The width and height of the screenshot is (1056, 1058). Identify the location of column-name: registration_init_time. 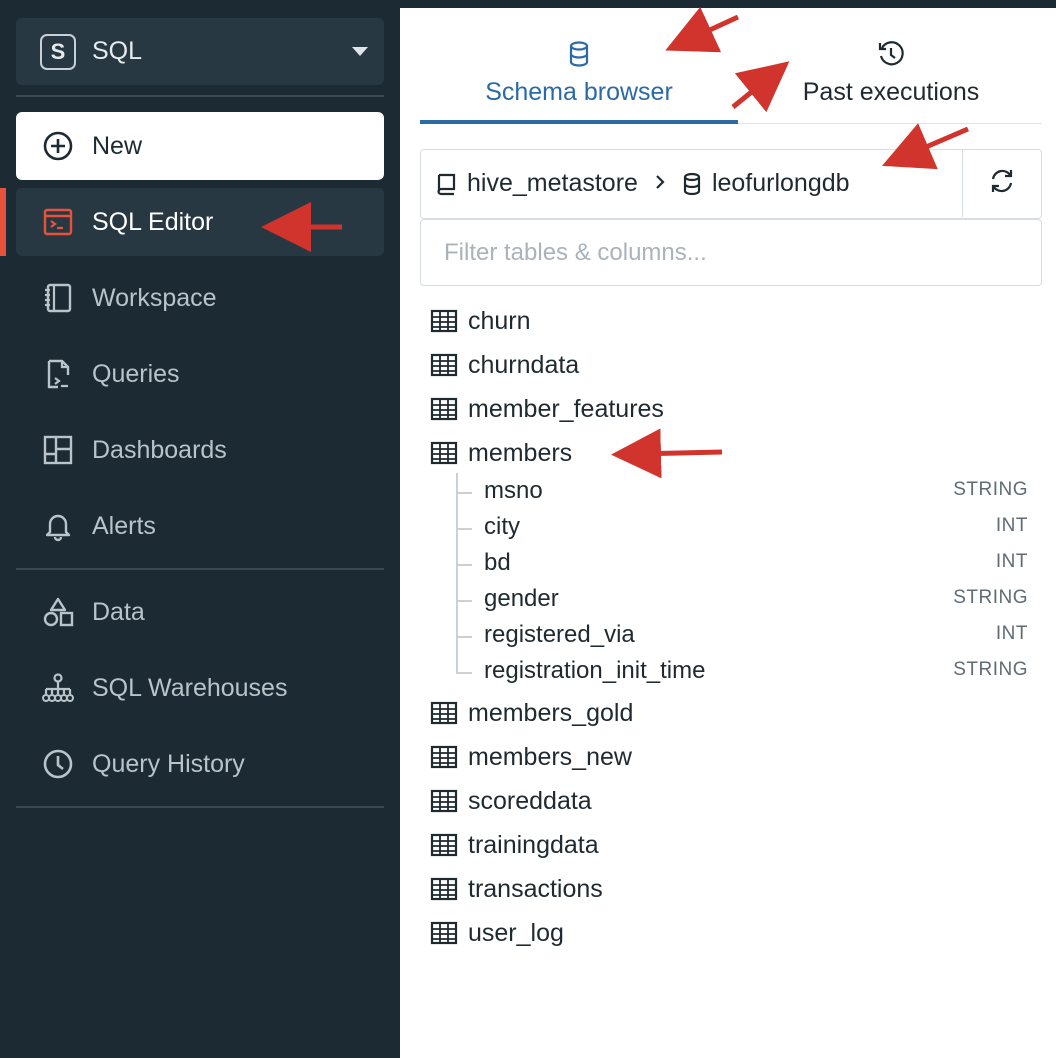
(595, 670).